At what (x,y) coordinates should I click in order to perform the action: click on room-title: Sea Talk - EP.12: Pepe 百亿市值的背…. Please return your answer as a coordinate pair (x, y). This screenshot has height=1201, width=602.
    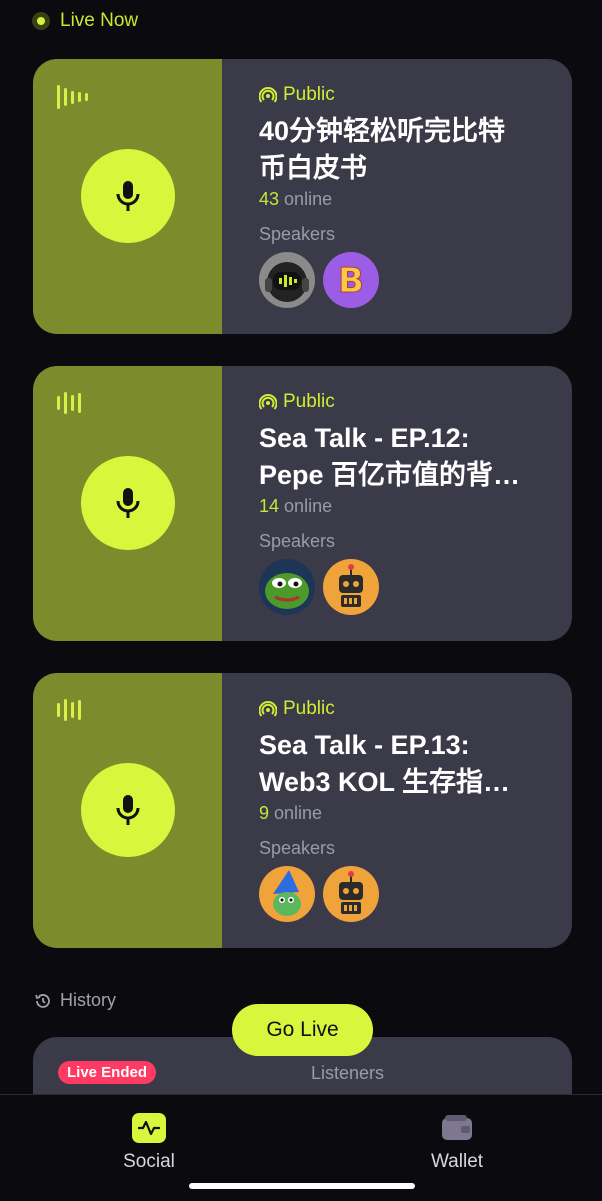
    Looking at the image, I should click on (394, 457).